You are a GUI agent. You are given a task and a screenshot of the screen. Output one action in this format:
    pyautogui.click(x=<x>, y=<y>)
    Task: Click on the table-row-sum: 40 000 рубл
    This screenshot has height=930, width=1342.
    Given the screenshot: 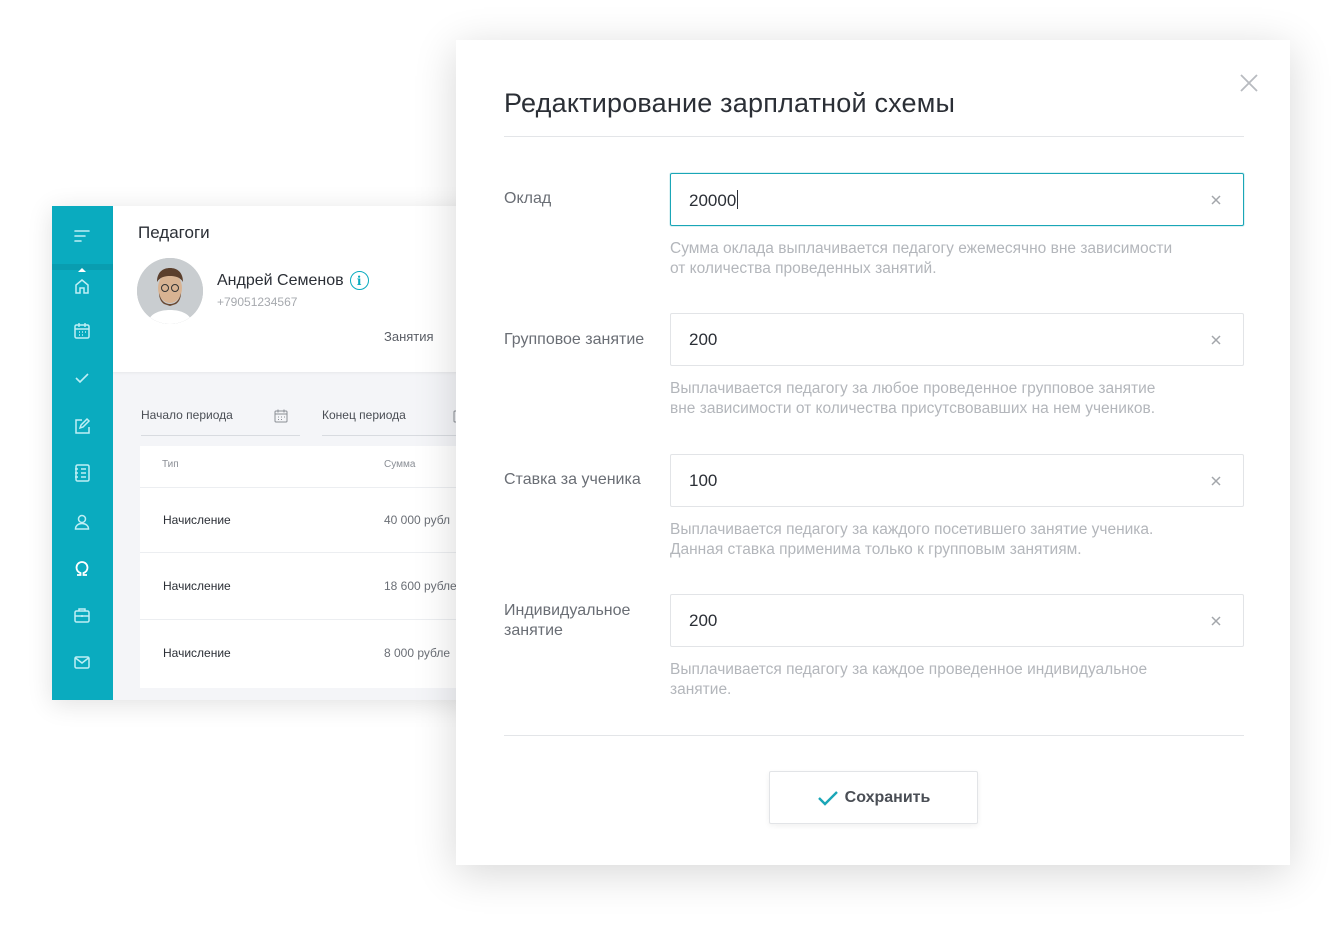 What is the action you would take?
    pyautogui.click(x=417, y=520)
    